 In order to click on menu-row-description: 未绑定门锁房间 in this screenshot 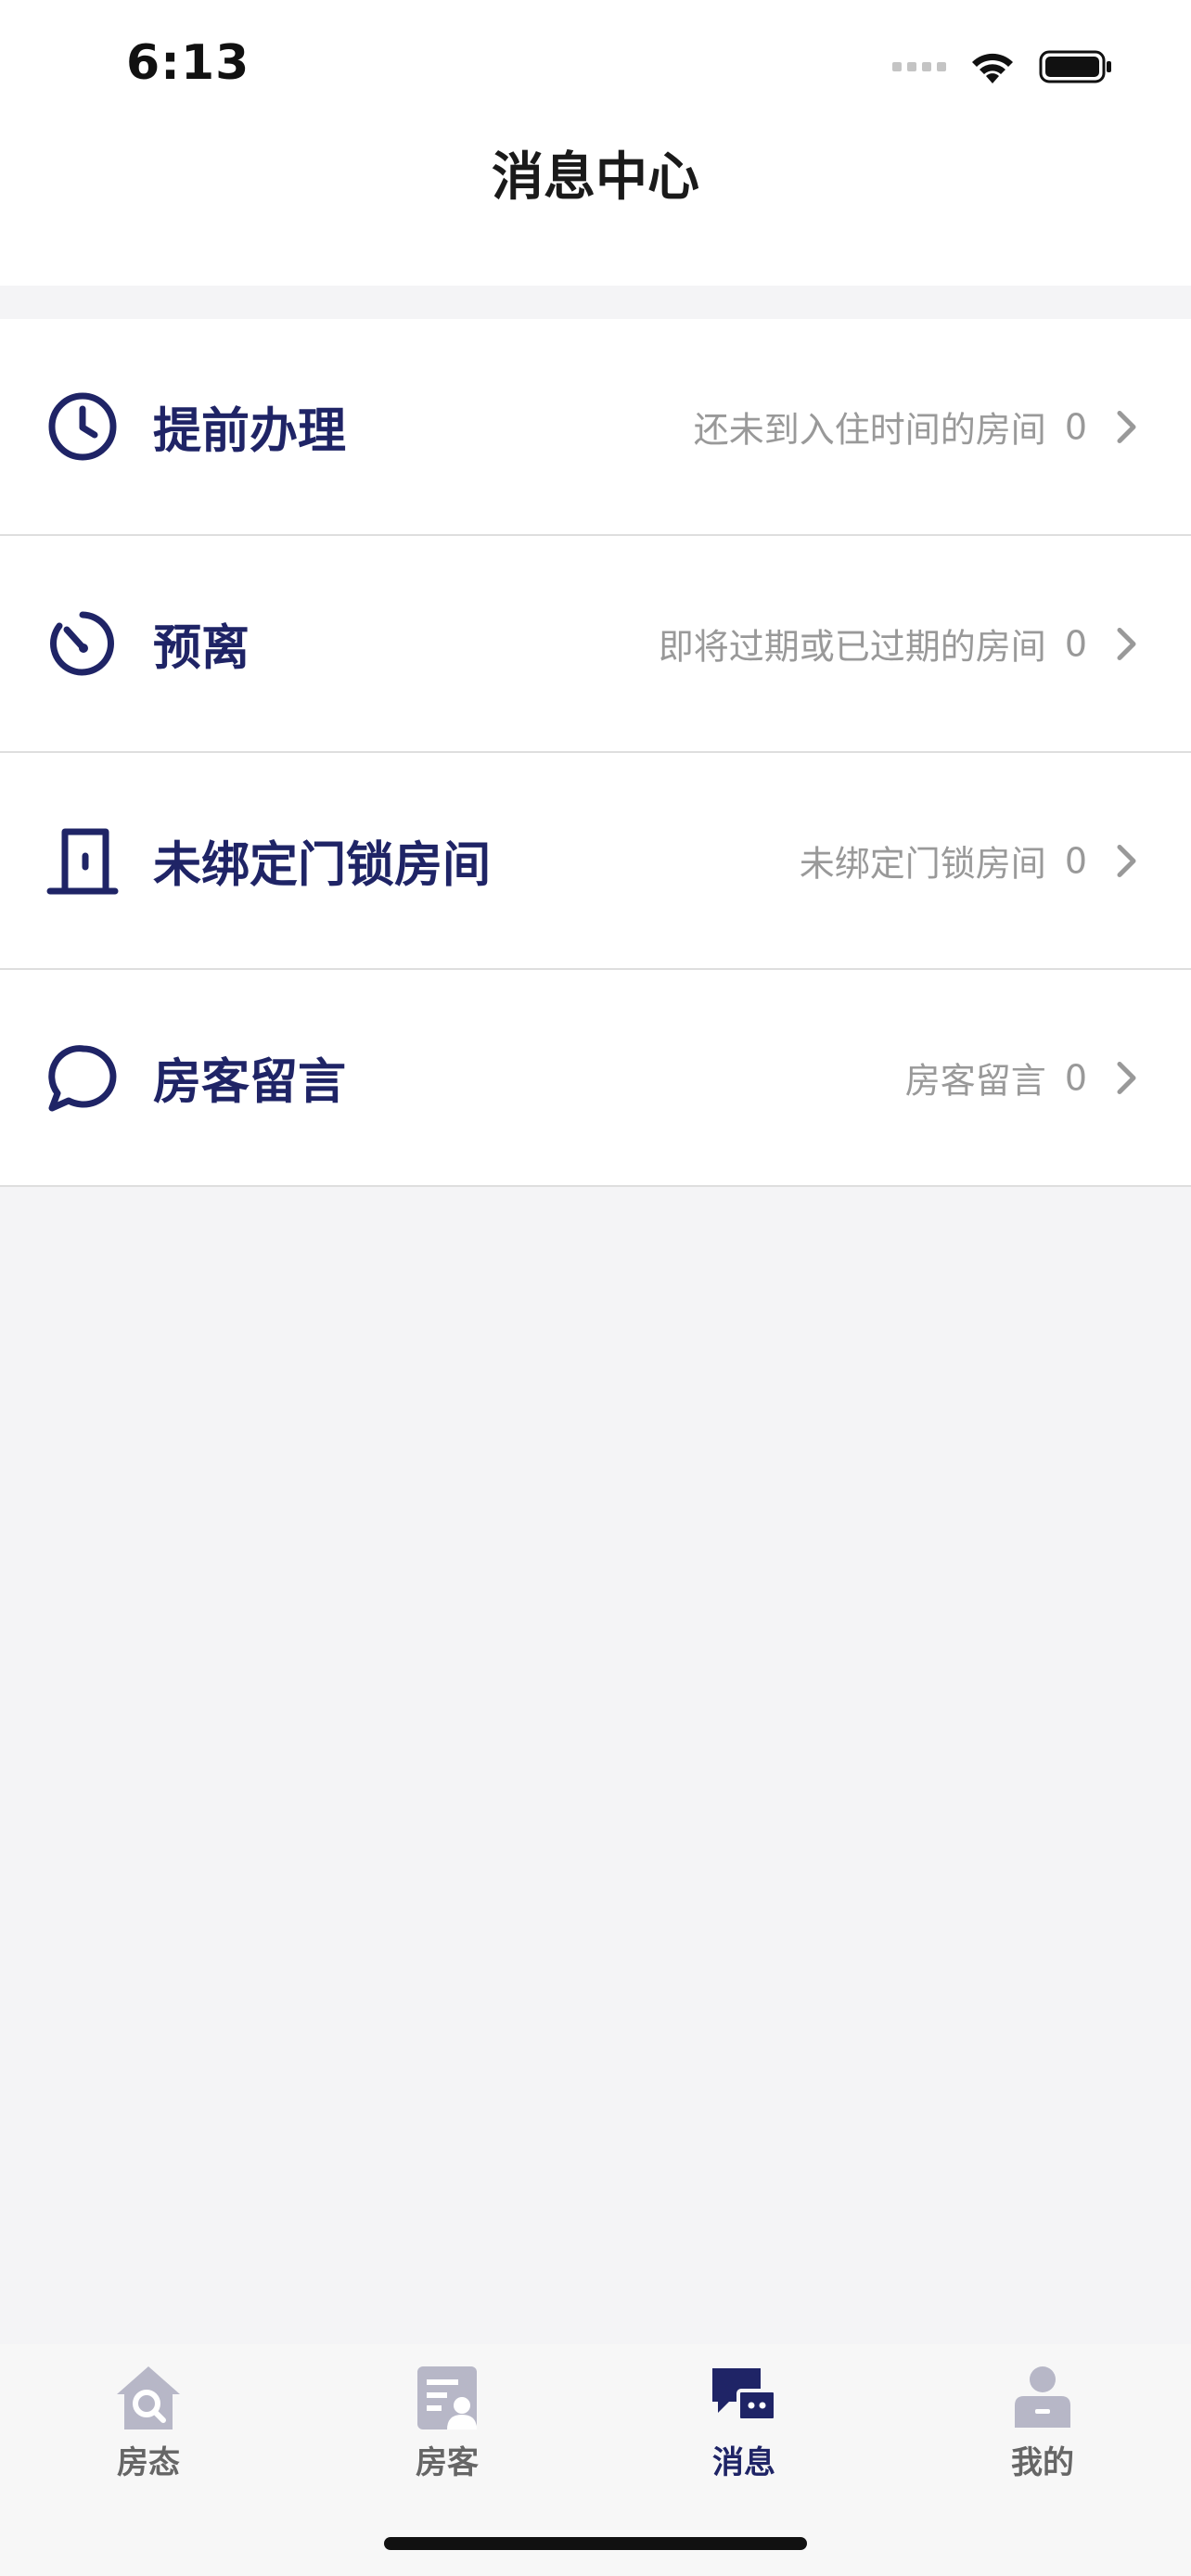, I will do `click(922, 864)`.